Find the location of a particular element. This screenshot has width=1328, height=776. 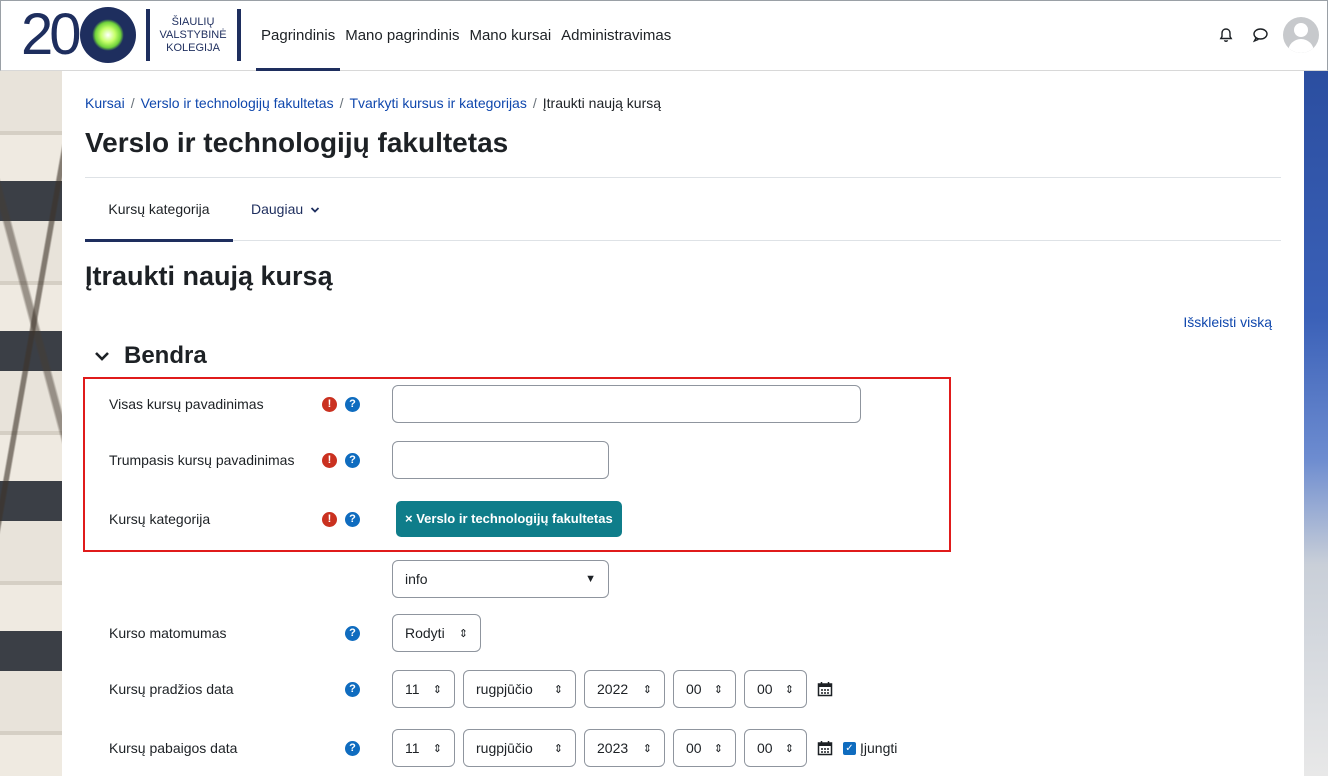

nav-item-dashboard: Mano pagrindinis is located at coordinates (402, 36).